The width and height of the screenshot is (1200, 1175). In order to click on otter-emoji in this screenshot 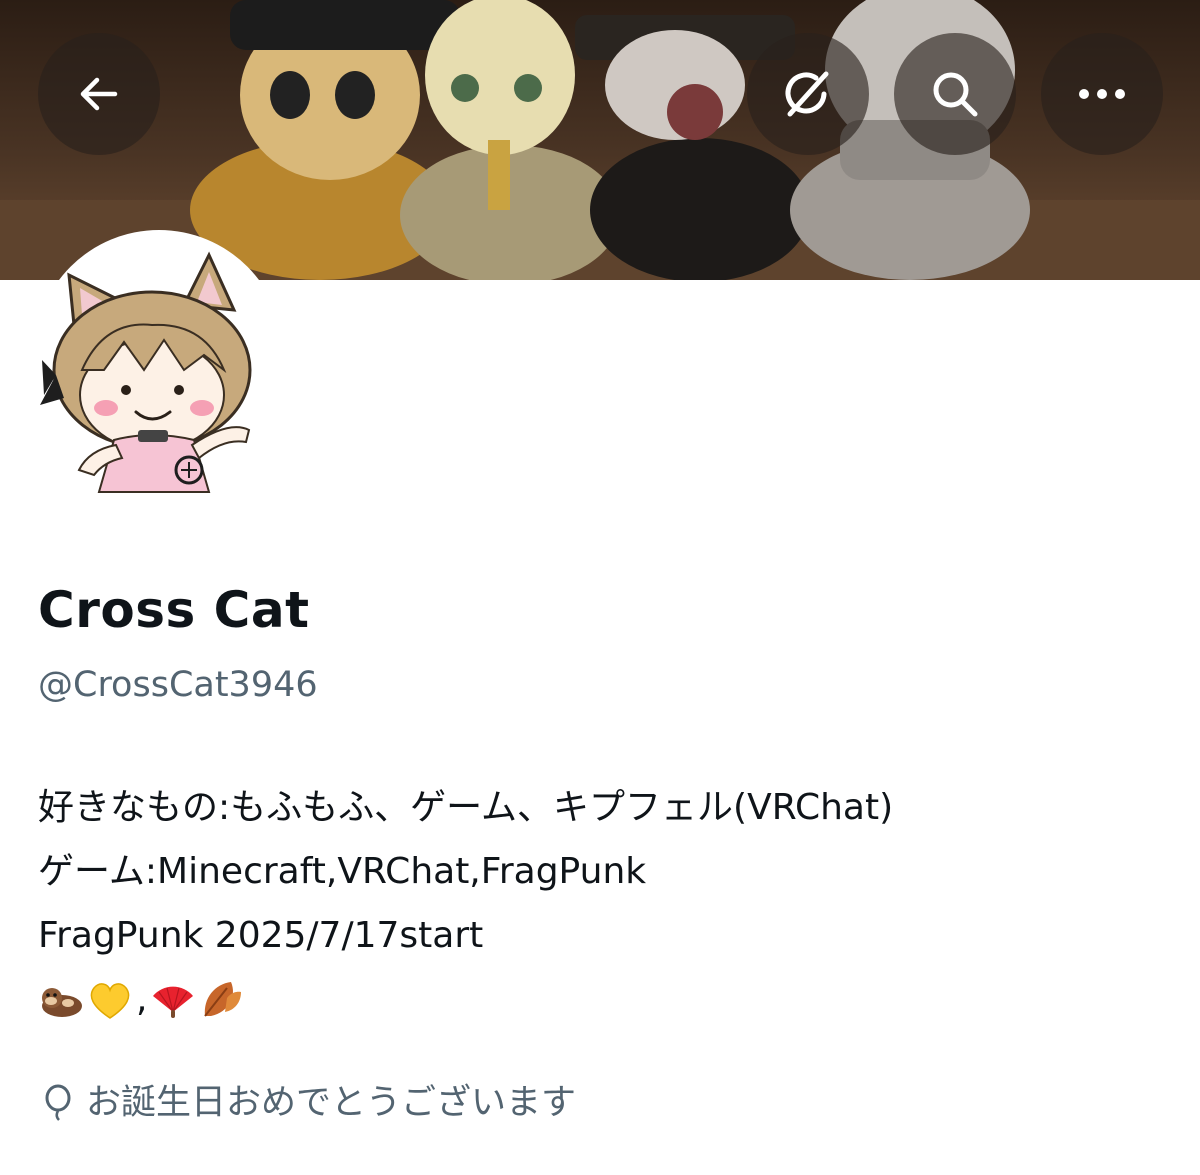, I will do `click(62, 1000)`.